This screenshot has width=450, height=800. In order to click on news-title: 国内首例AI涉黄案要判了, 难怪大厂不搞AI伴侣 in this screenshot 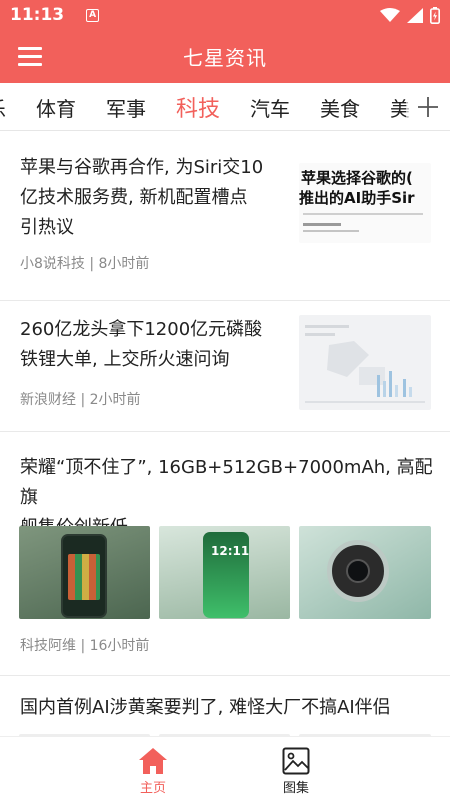, I will do `click(205, 707)`.